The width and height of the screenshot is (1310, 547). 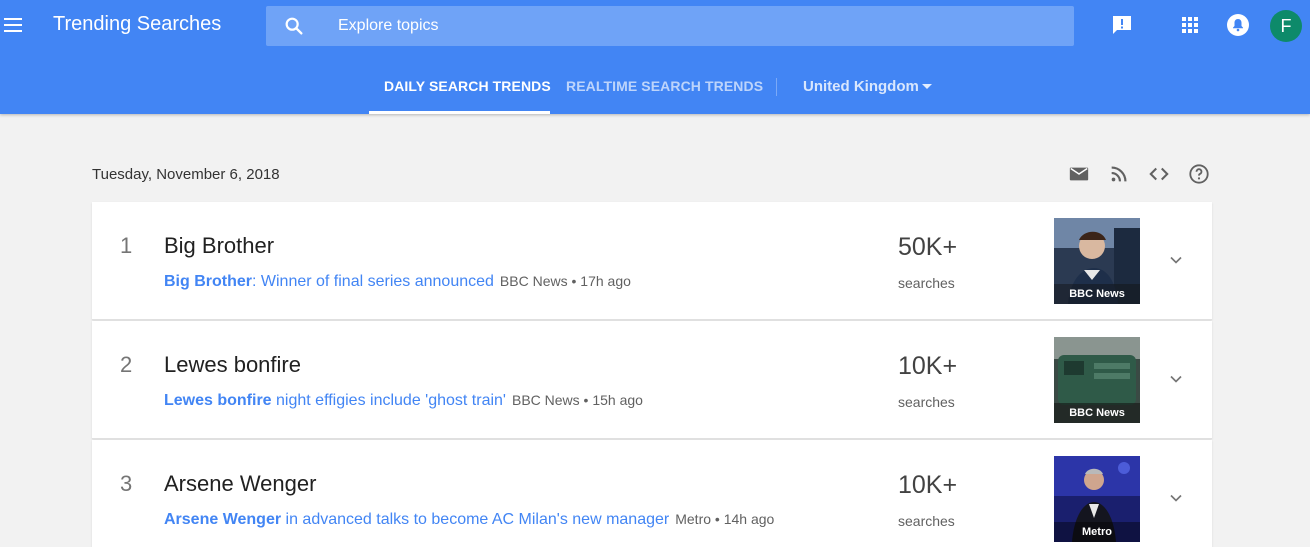 What do you see at coordinates (467, 86) in the screenshot?
I see `tab-daily-search-trends: DAILY SEARCH TRENDS` at bounding box center [467, 86].